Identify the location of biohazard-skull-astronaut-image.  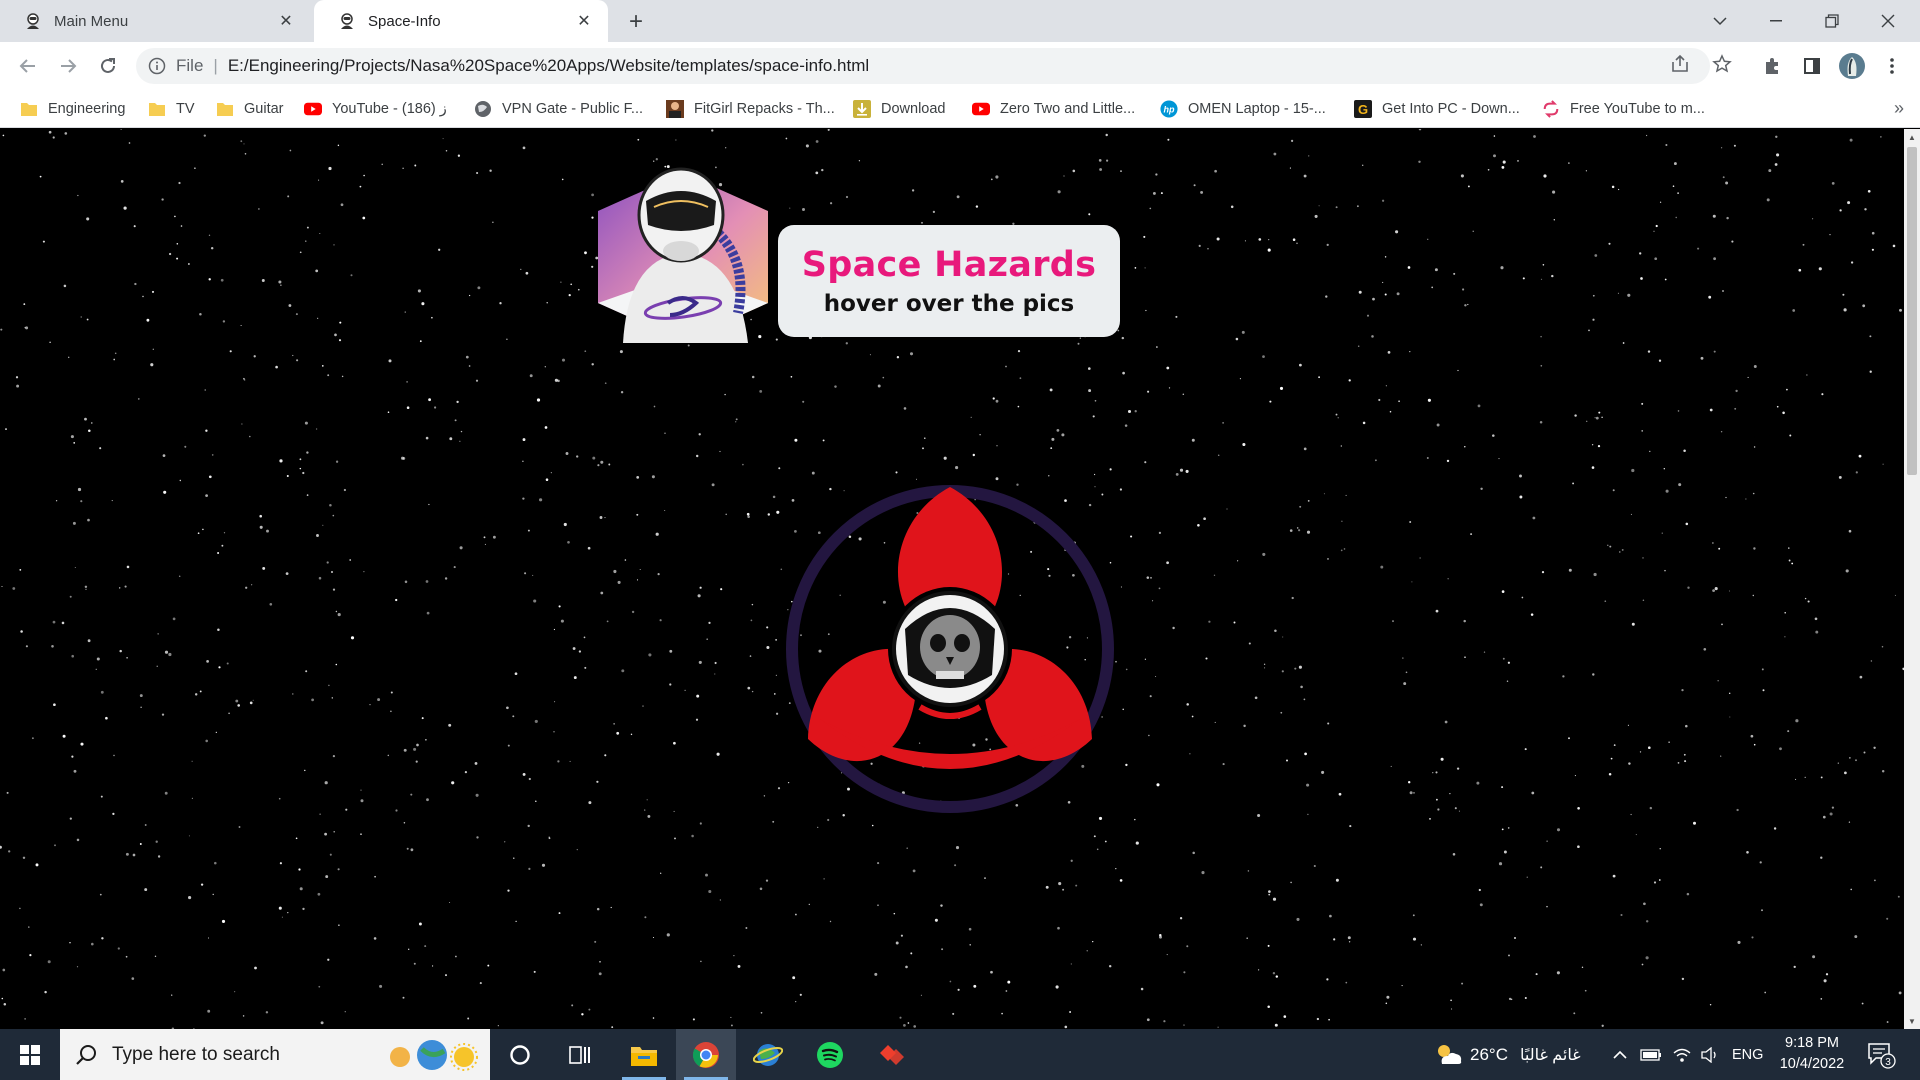
(950, 649).